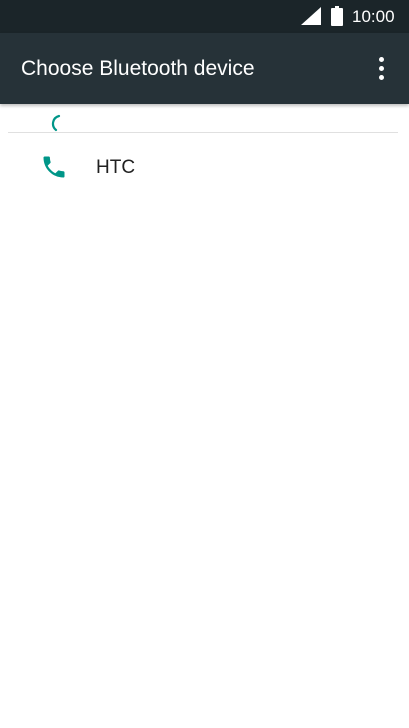 Image resolution: width=409 pixels, height=728 pixels. Describe the element at coordinates (373, 16) in the screenshot. I see `status-time: 10:00` at that location.